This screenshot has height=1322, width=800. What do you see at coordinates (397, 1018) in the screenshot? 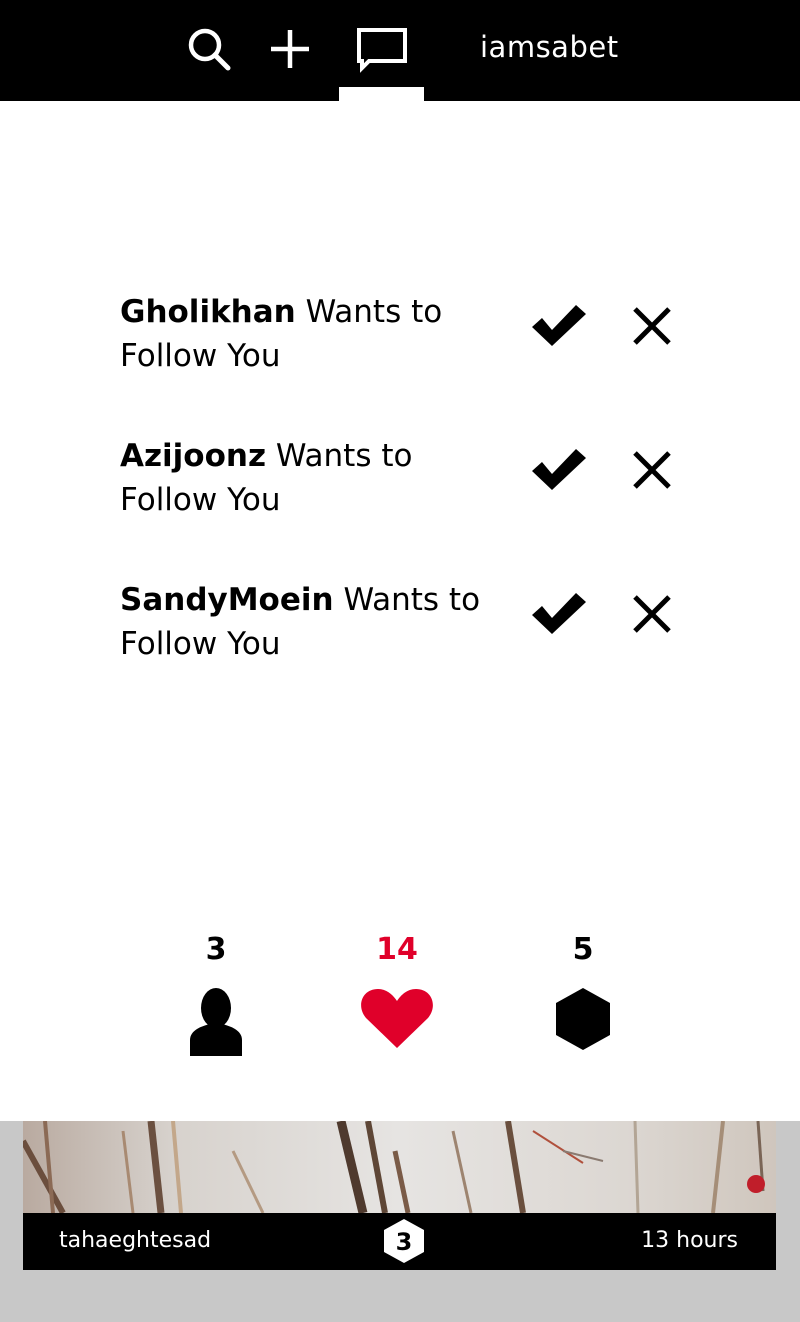
I see `heart-icon` at bounding box center [397, 1018].